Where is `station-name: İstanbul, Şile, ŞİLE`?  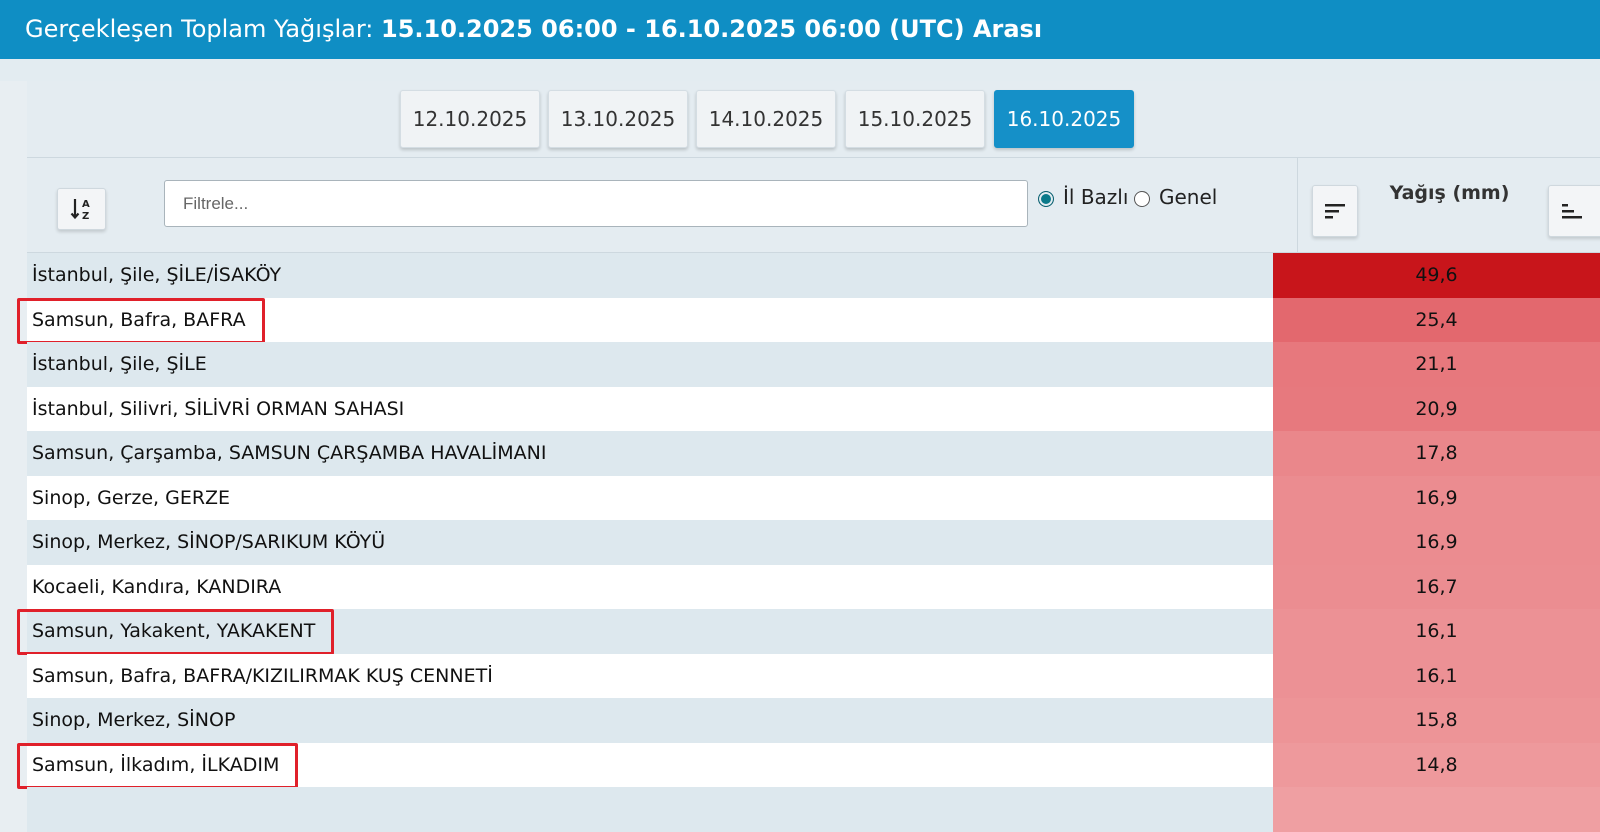 station-name: İstanbul, Şile, ŞİLE is located at coordinates (119, 364).